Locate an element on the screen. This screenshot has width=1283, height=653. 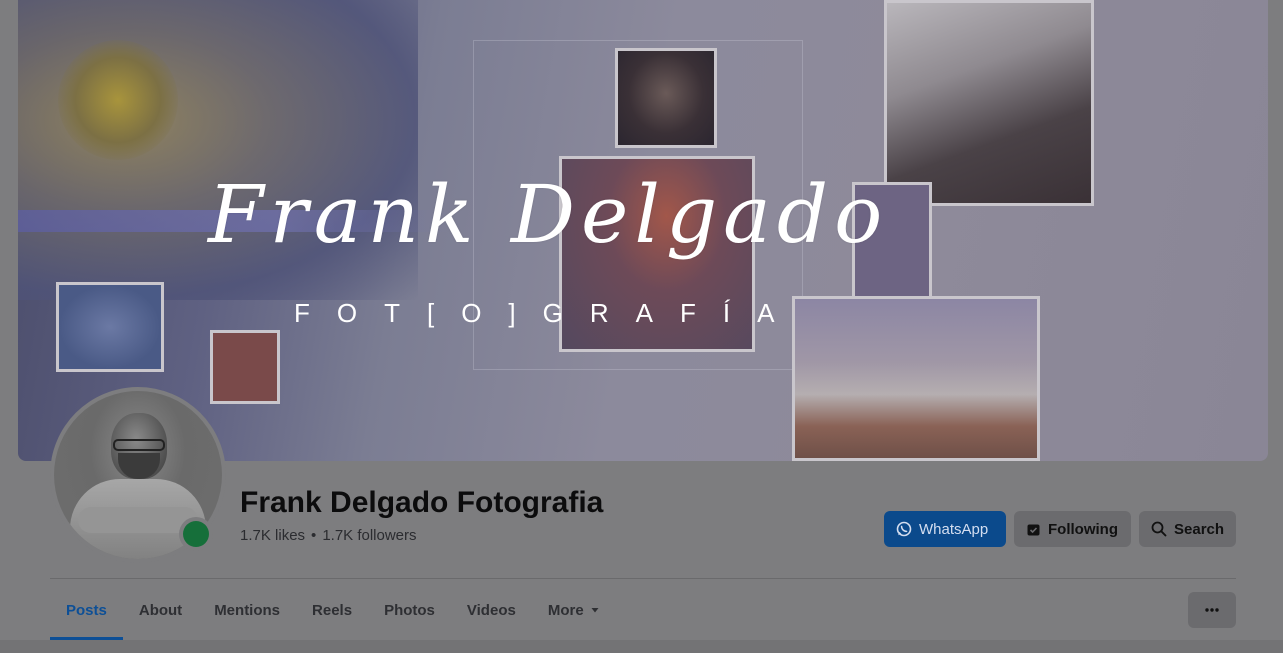
cover-rust-photo is located at coordinates (245, 367).